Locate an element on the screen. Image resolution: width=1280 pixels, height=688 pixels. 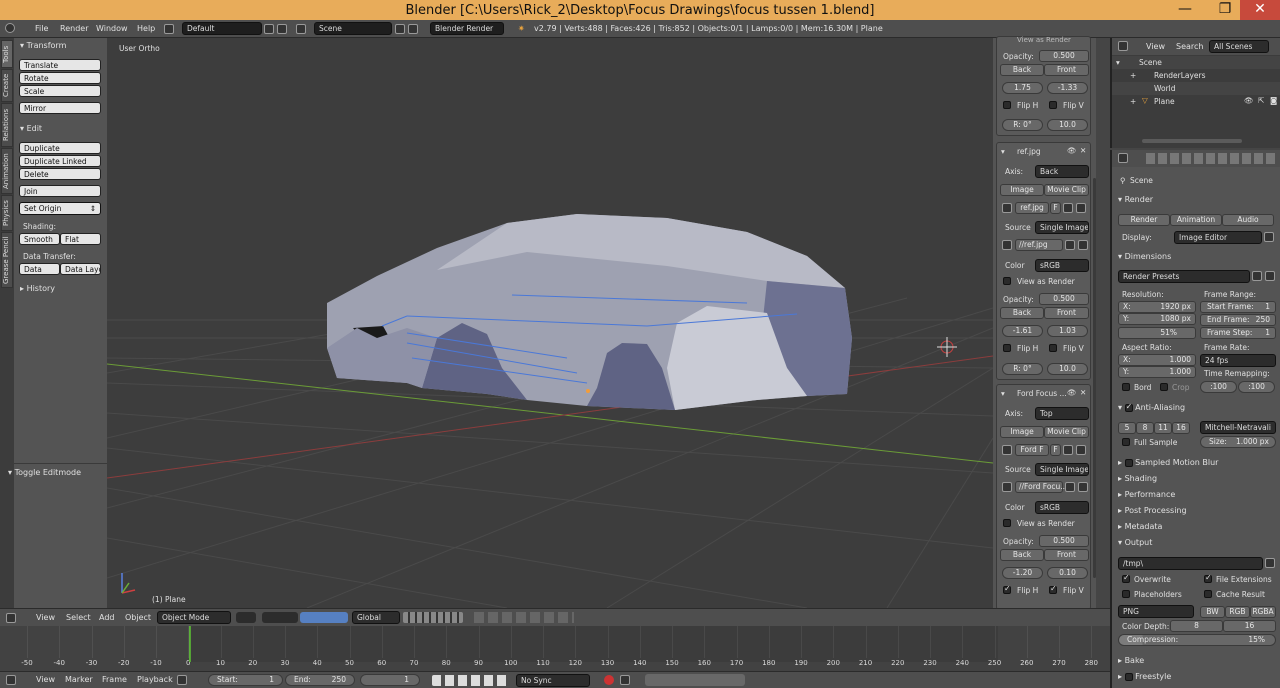
add-layout-icon is located at coordinates (269, 29).